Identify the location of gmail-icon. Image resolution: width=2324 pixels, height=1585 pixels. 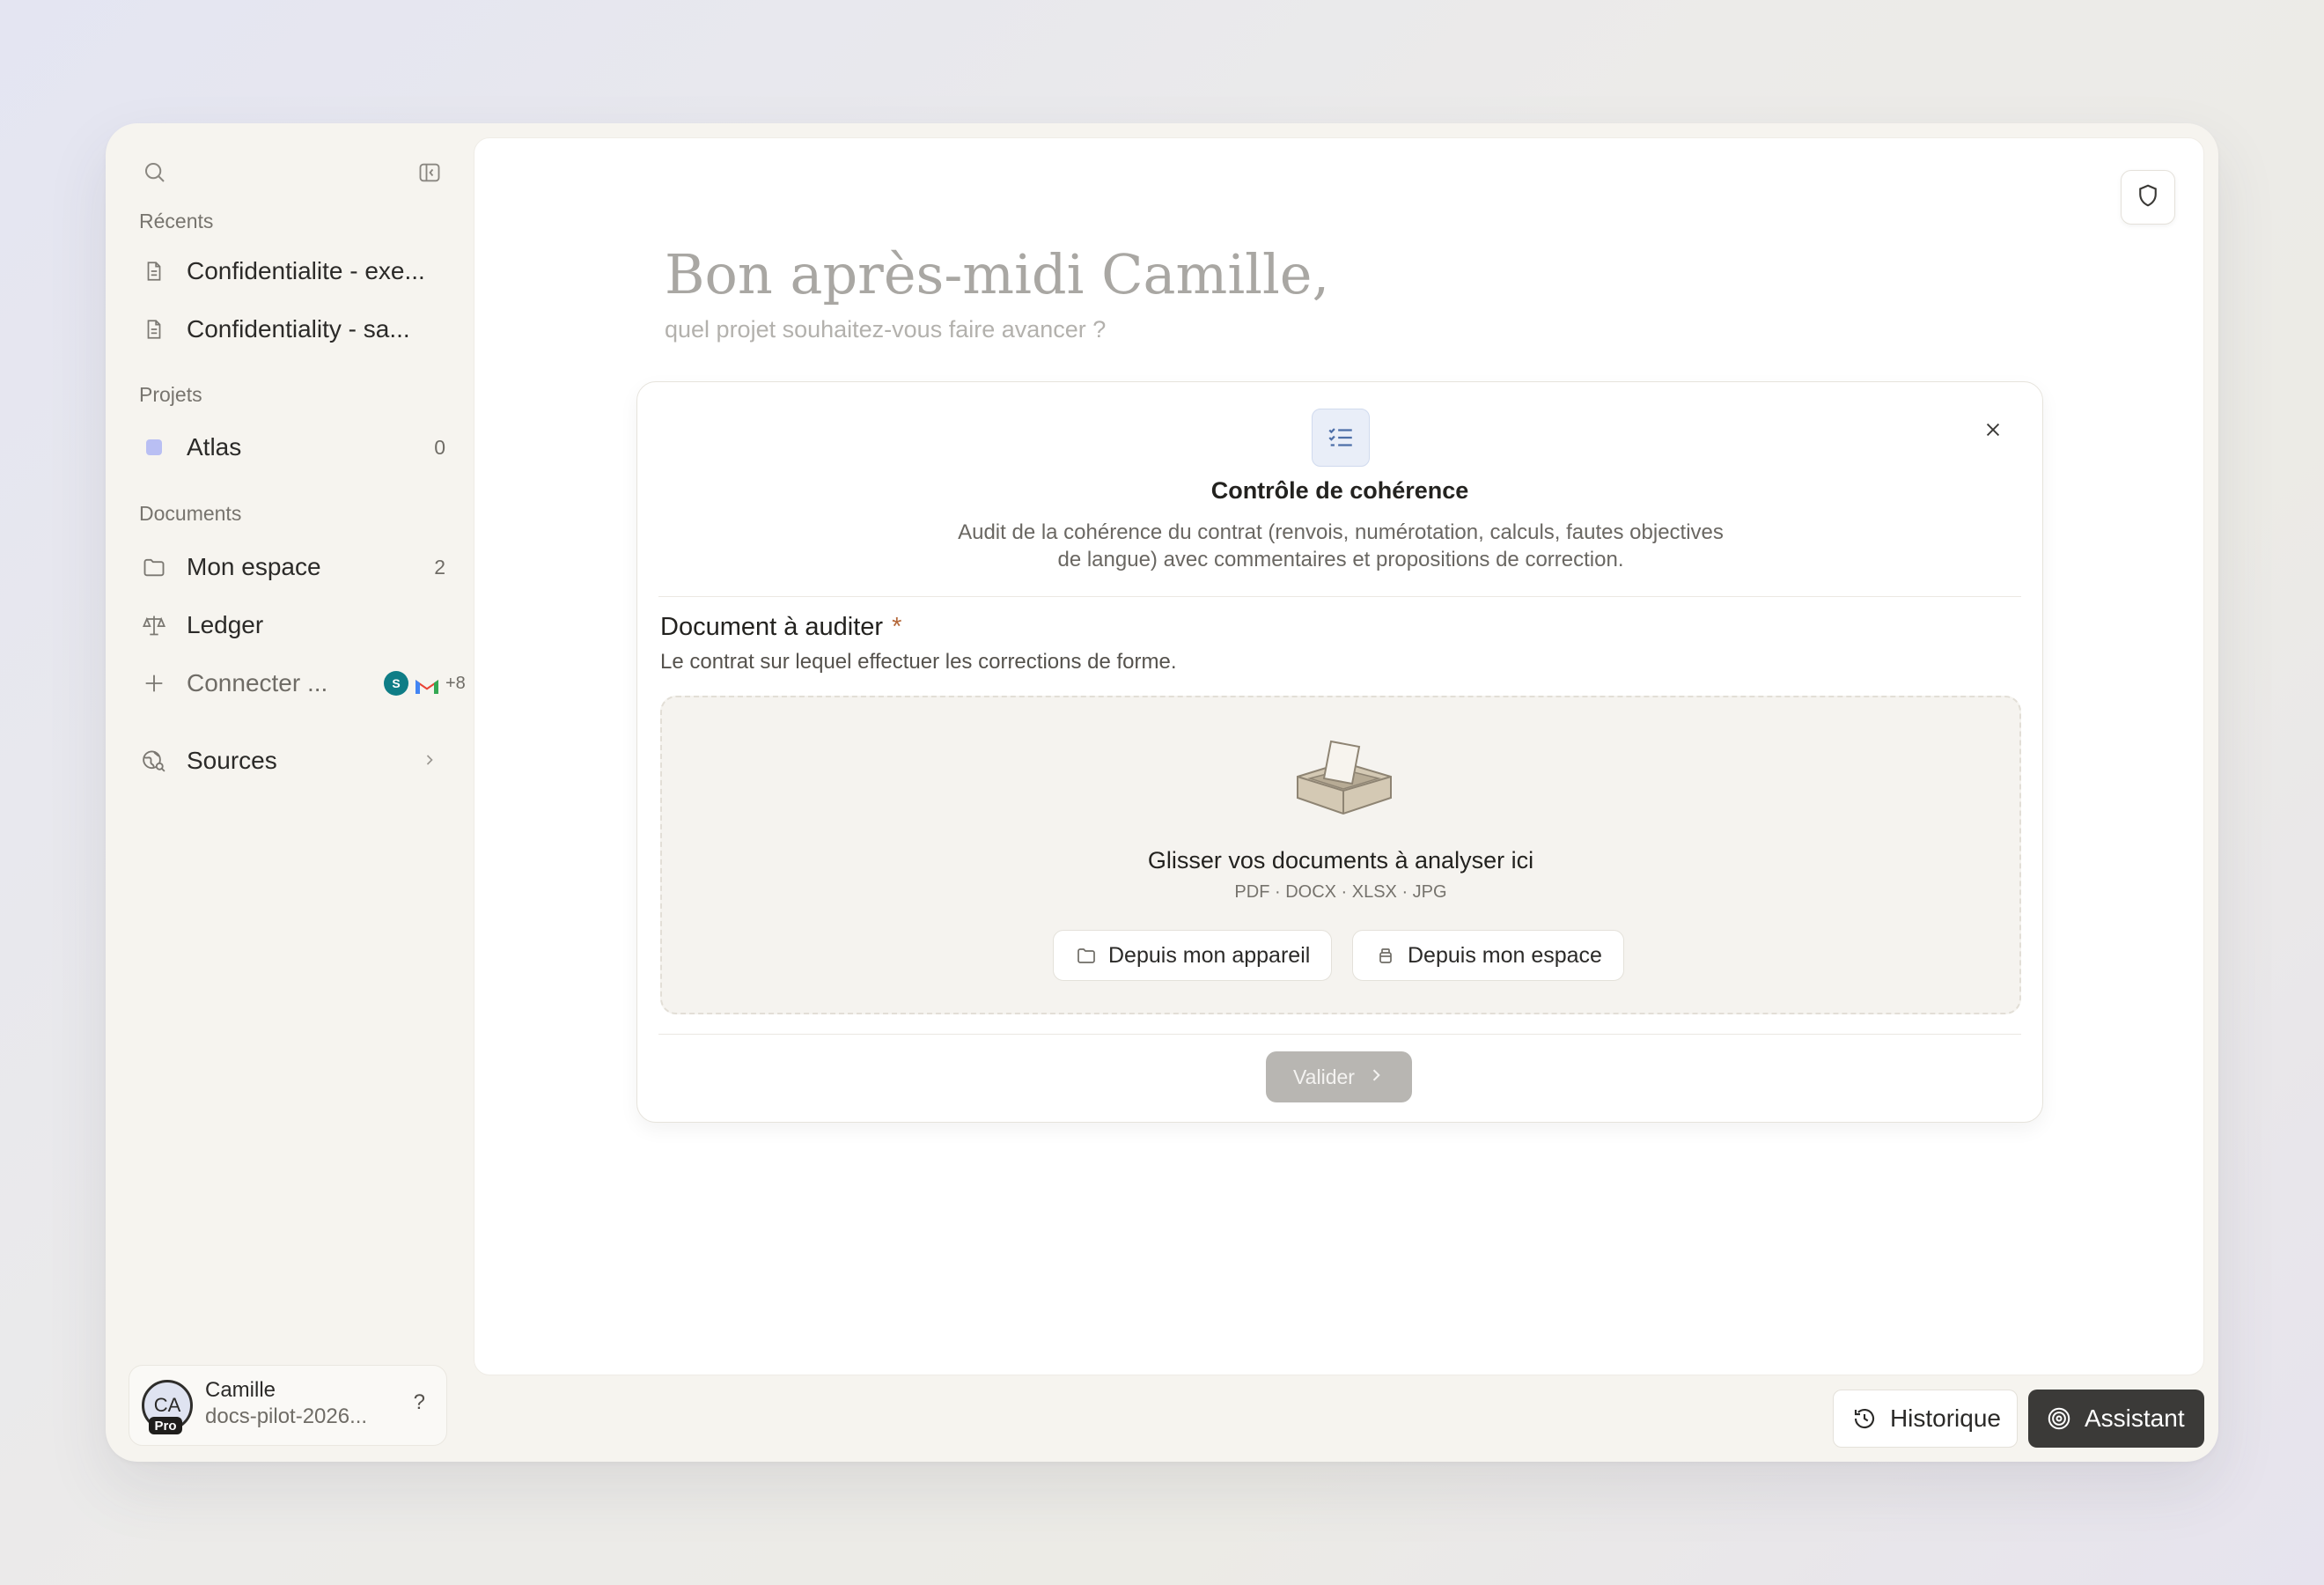
(427, 684).